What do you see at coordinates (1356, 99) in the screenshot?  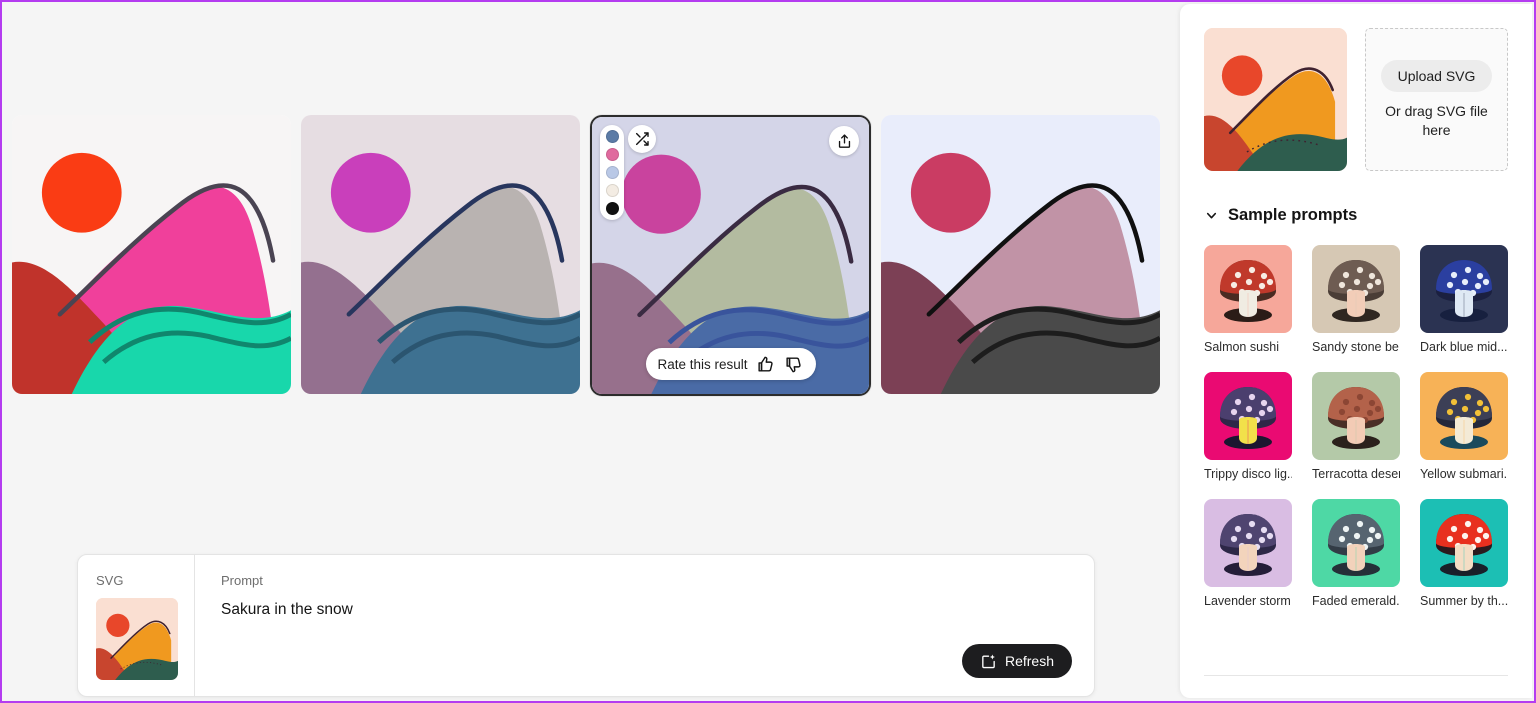 I see `upload-row: Upload SVG Or drag SVG file here` at bounding box center [1356, 99].